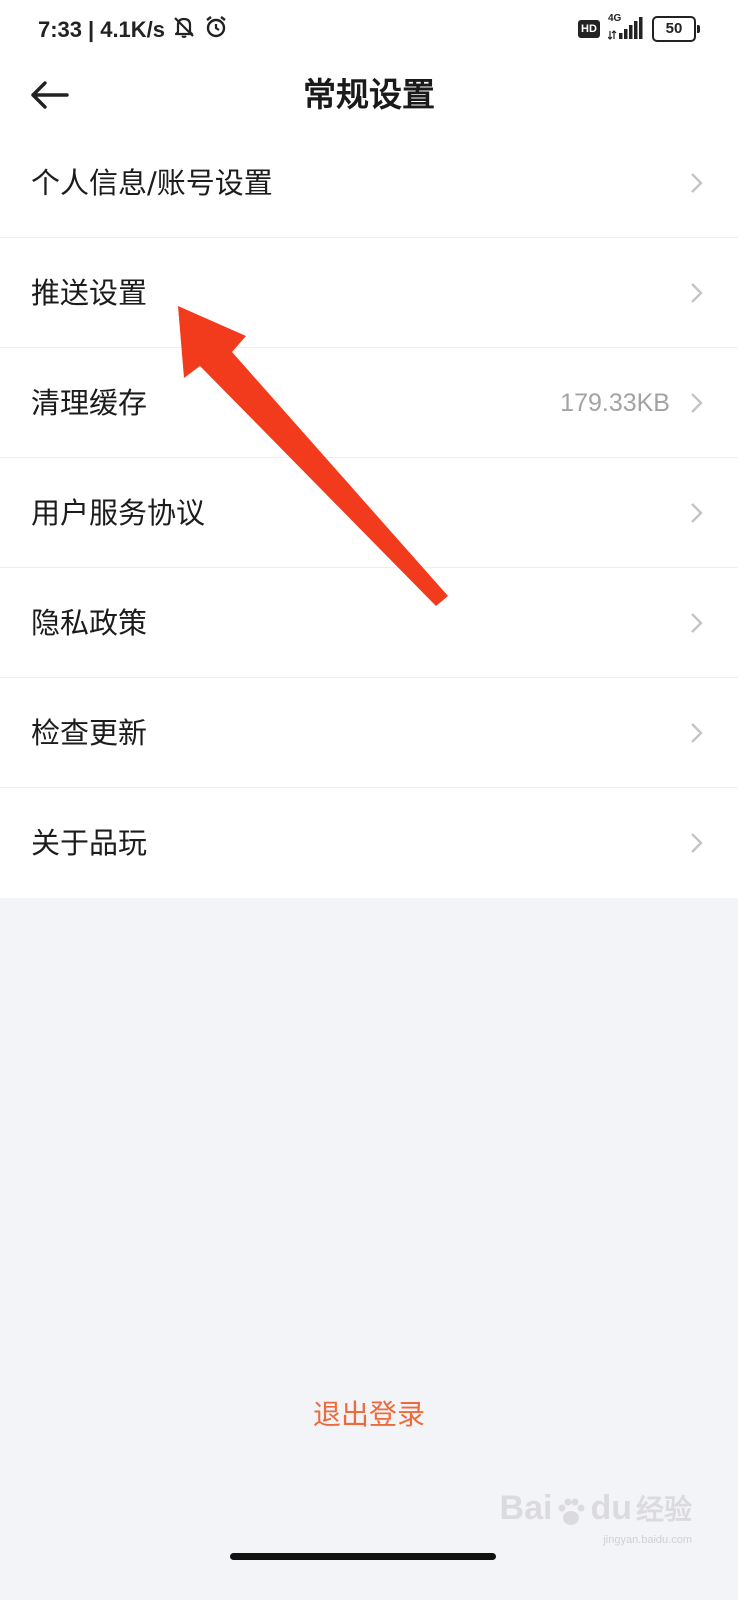 The width and height of the screenshot is (738, 1600). What do you see at coordinates (369, 403) in the screenshot?
I see `menu-item-clear-cache: 清理缓存 179.33KB` at bounding box center [369, 403].